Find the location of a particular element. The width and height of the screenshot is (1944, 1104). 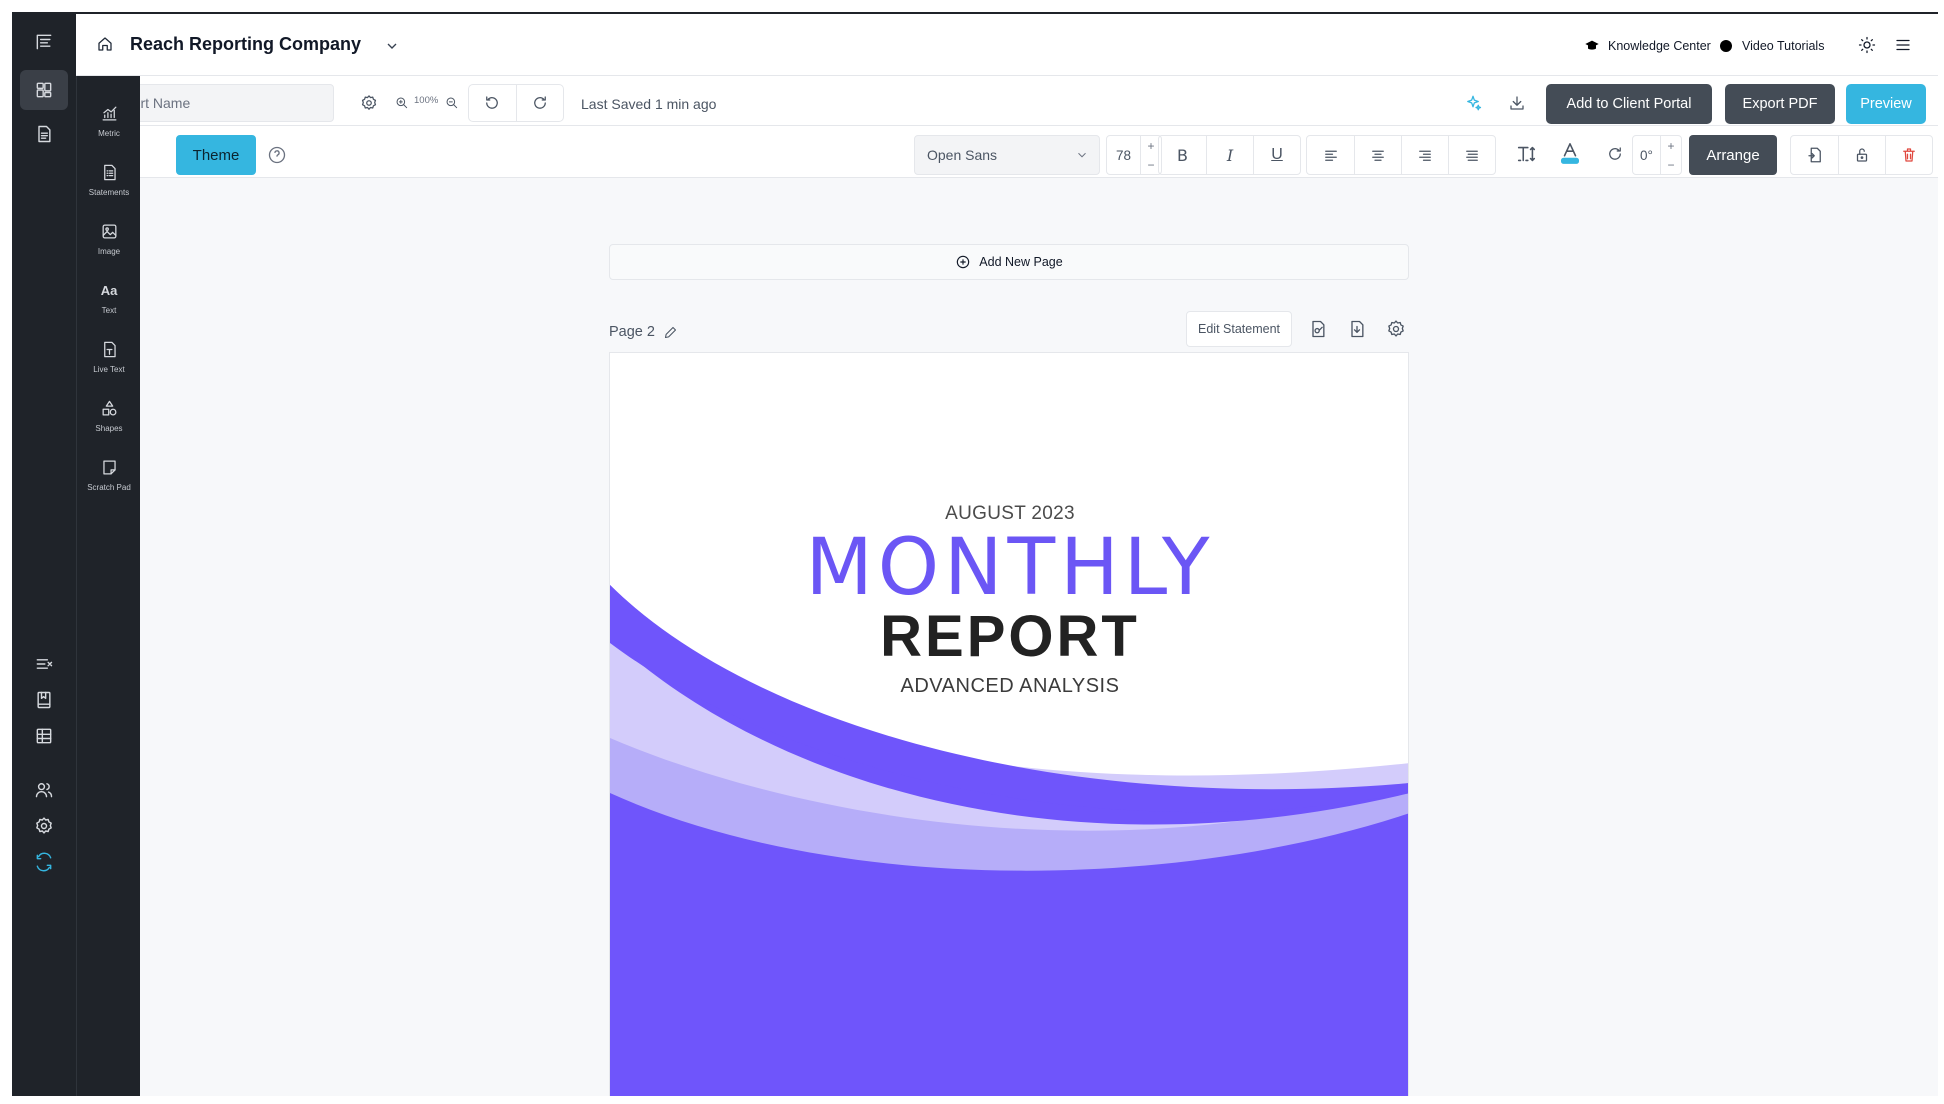

panel-item-label: Scratch Pad is located at coordinates (109, 487).